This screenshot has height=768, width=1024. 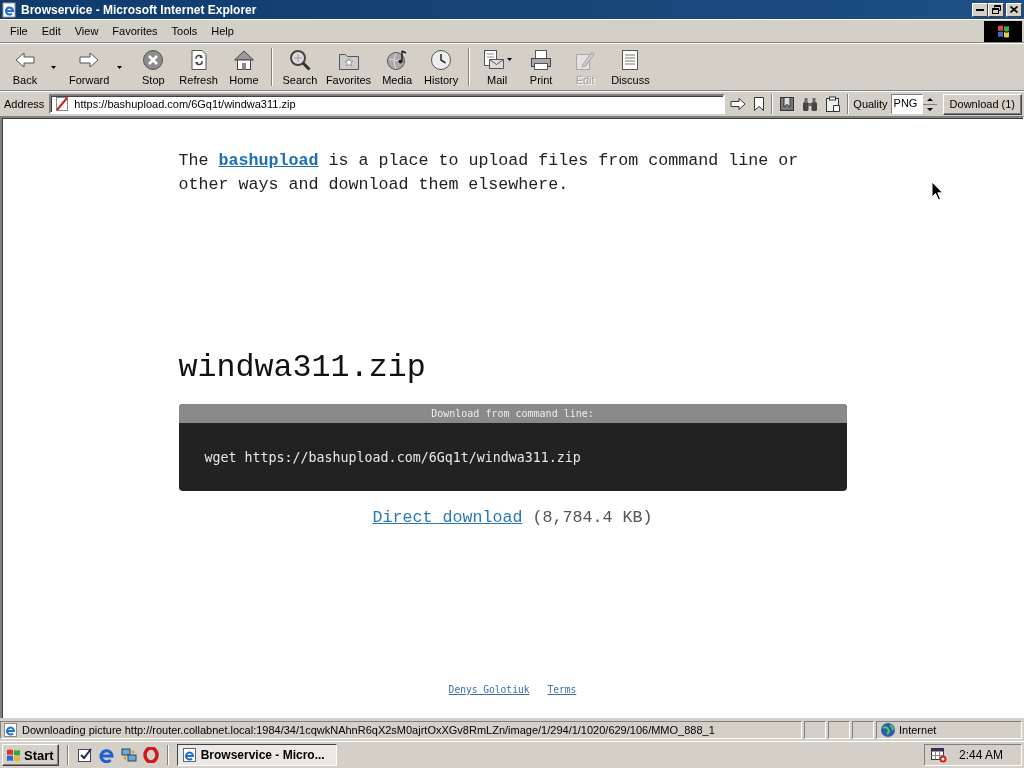 I want to click on toolbar-button: Refresh, so click(x=198, y=67).